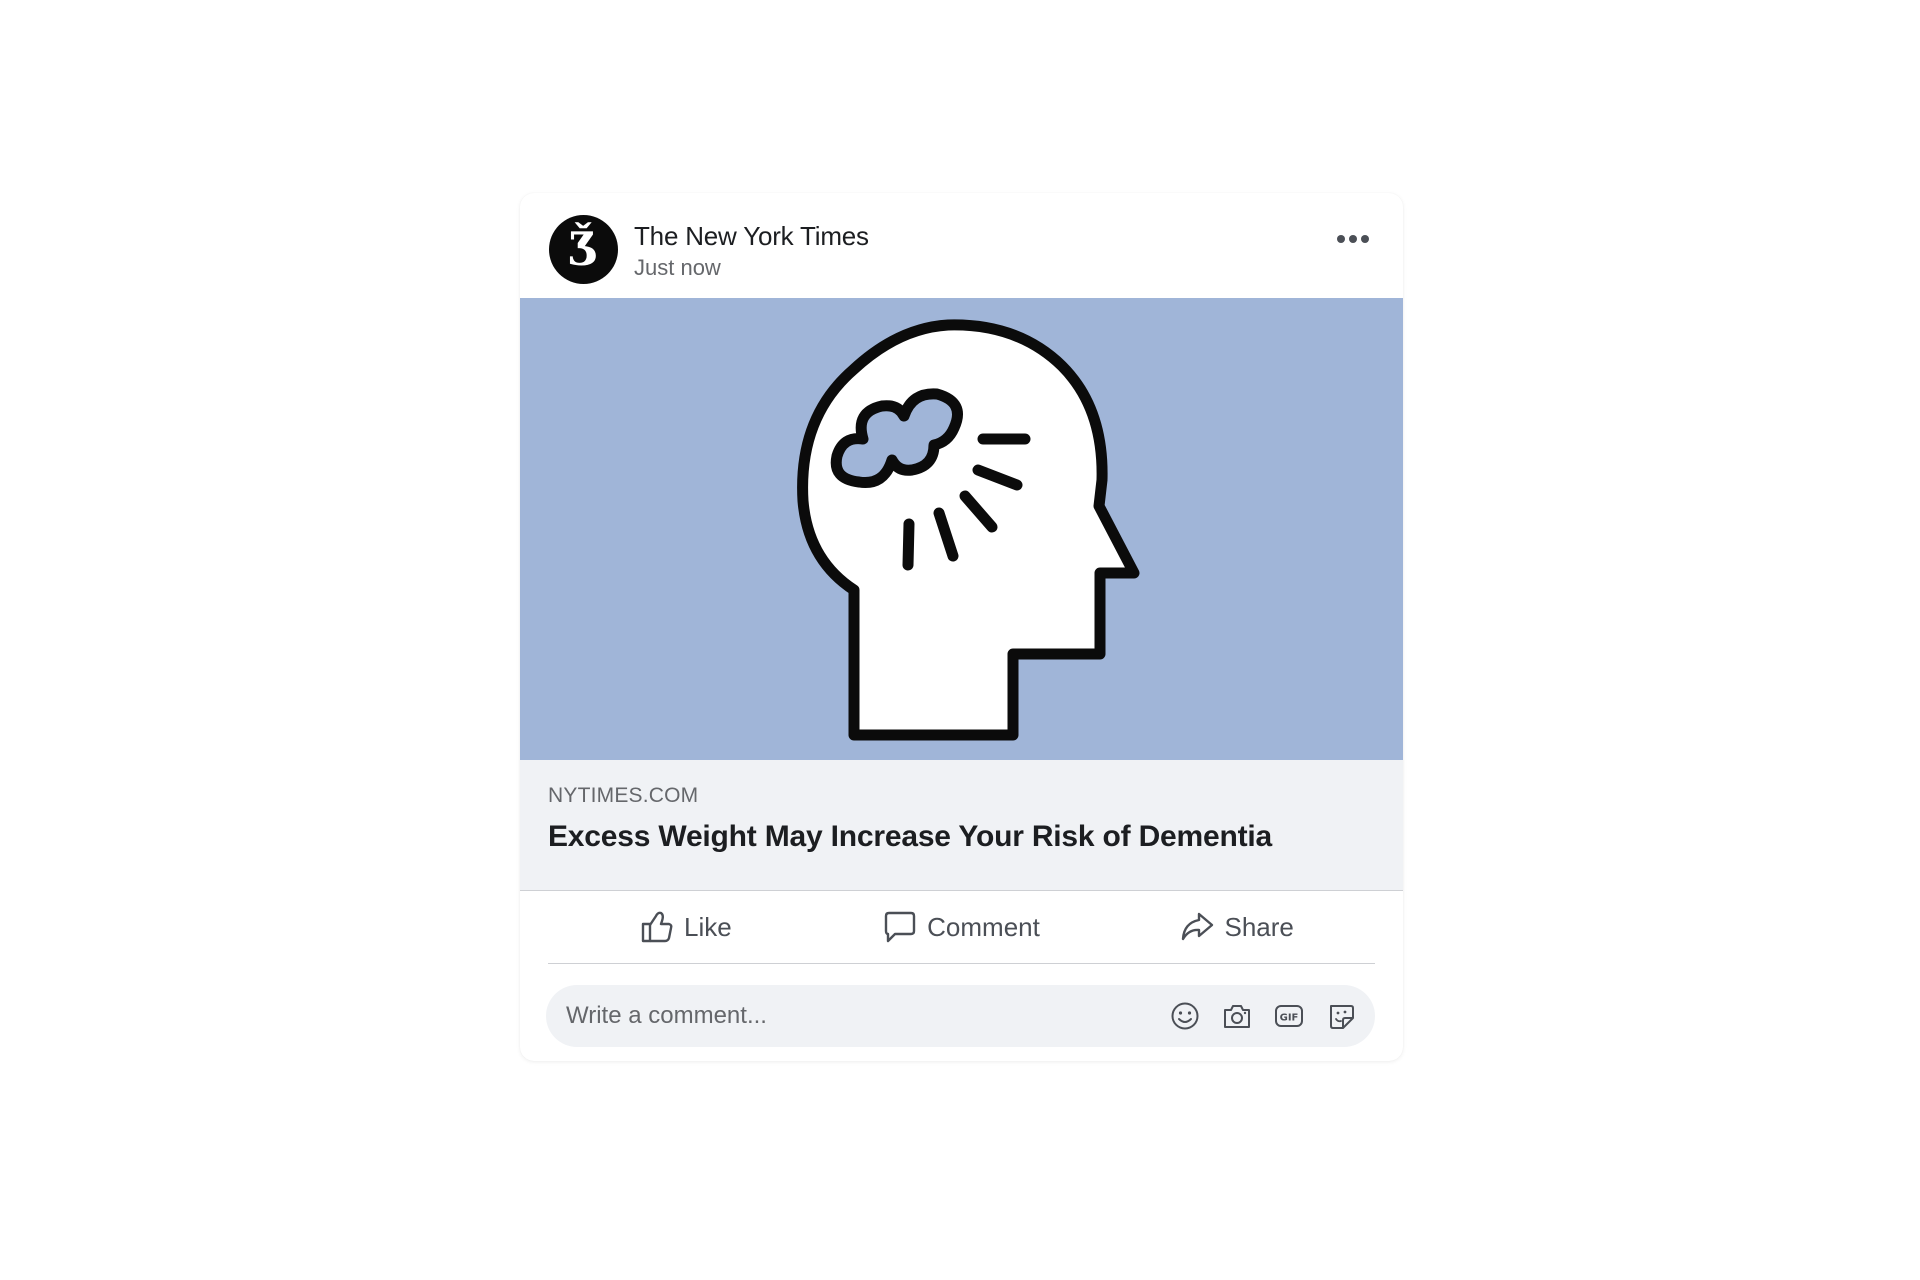 The height and width of the screenshot is (1280, 1920). I want to click on post-author: The New York Times, so click(751, 236).